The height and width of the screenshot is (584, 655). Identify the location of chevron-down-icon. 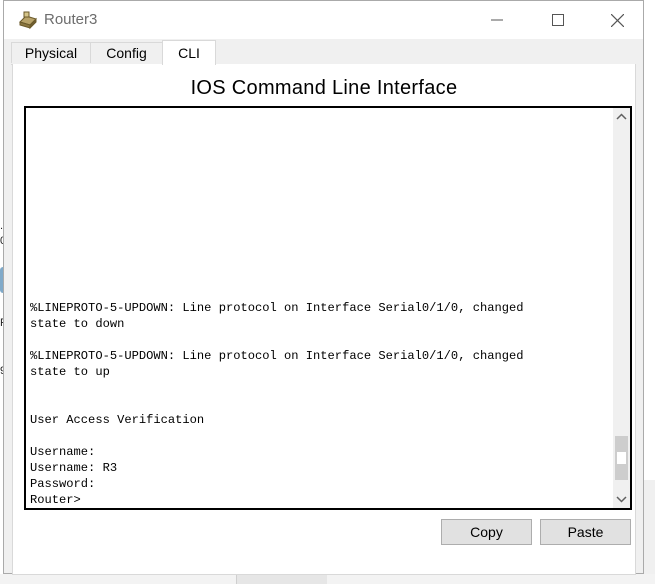
(621, 499).